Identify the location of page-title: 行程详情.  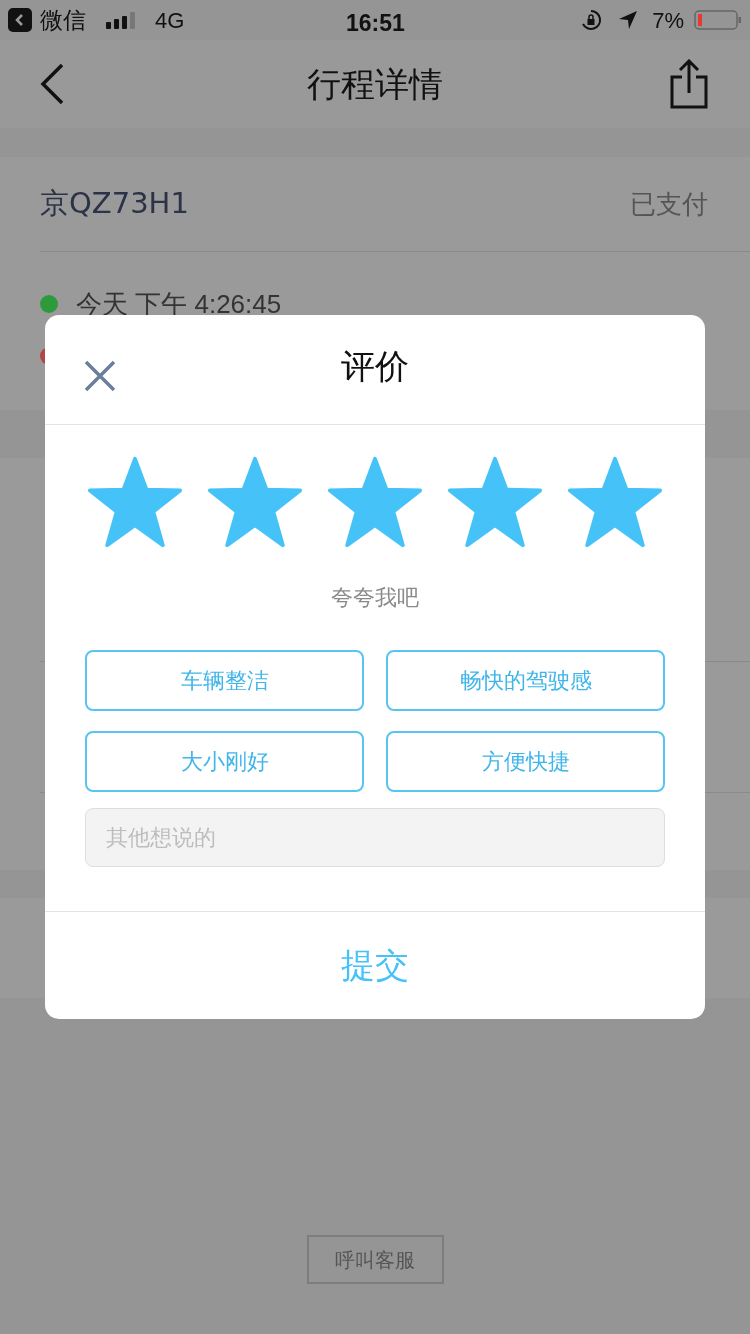
(375, 84).